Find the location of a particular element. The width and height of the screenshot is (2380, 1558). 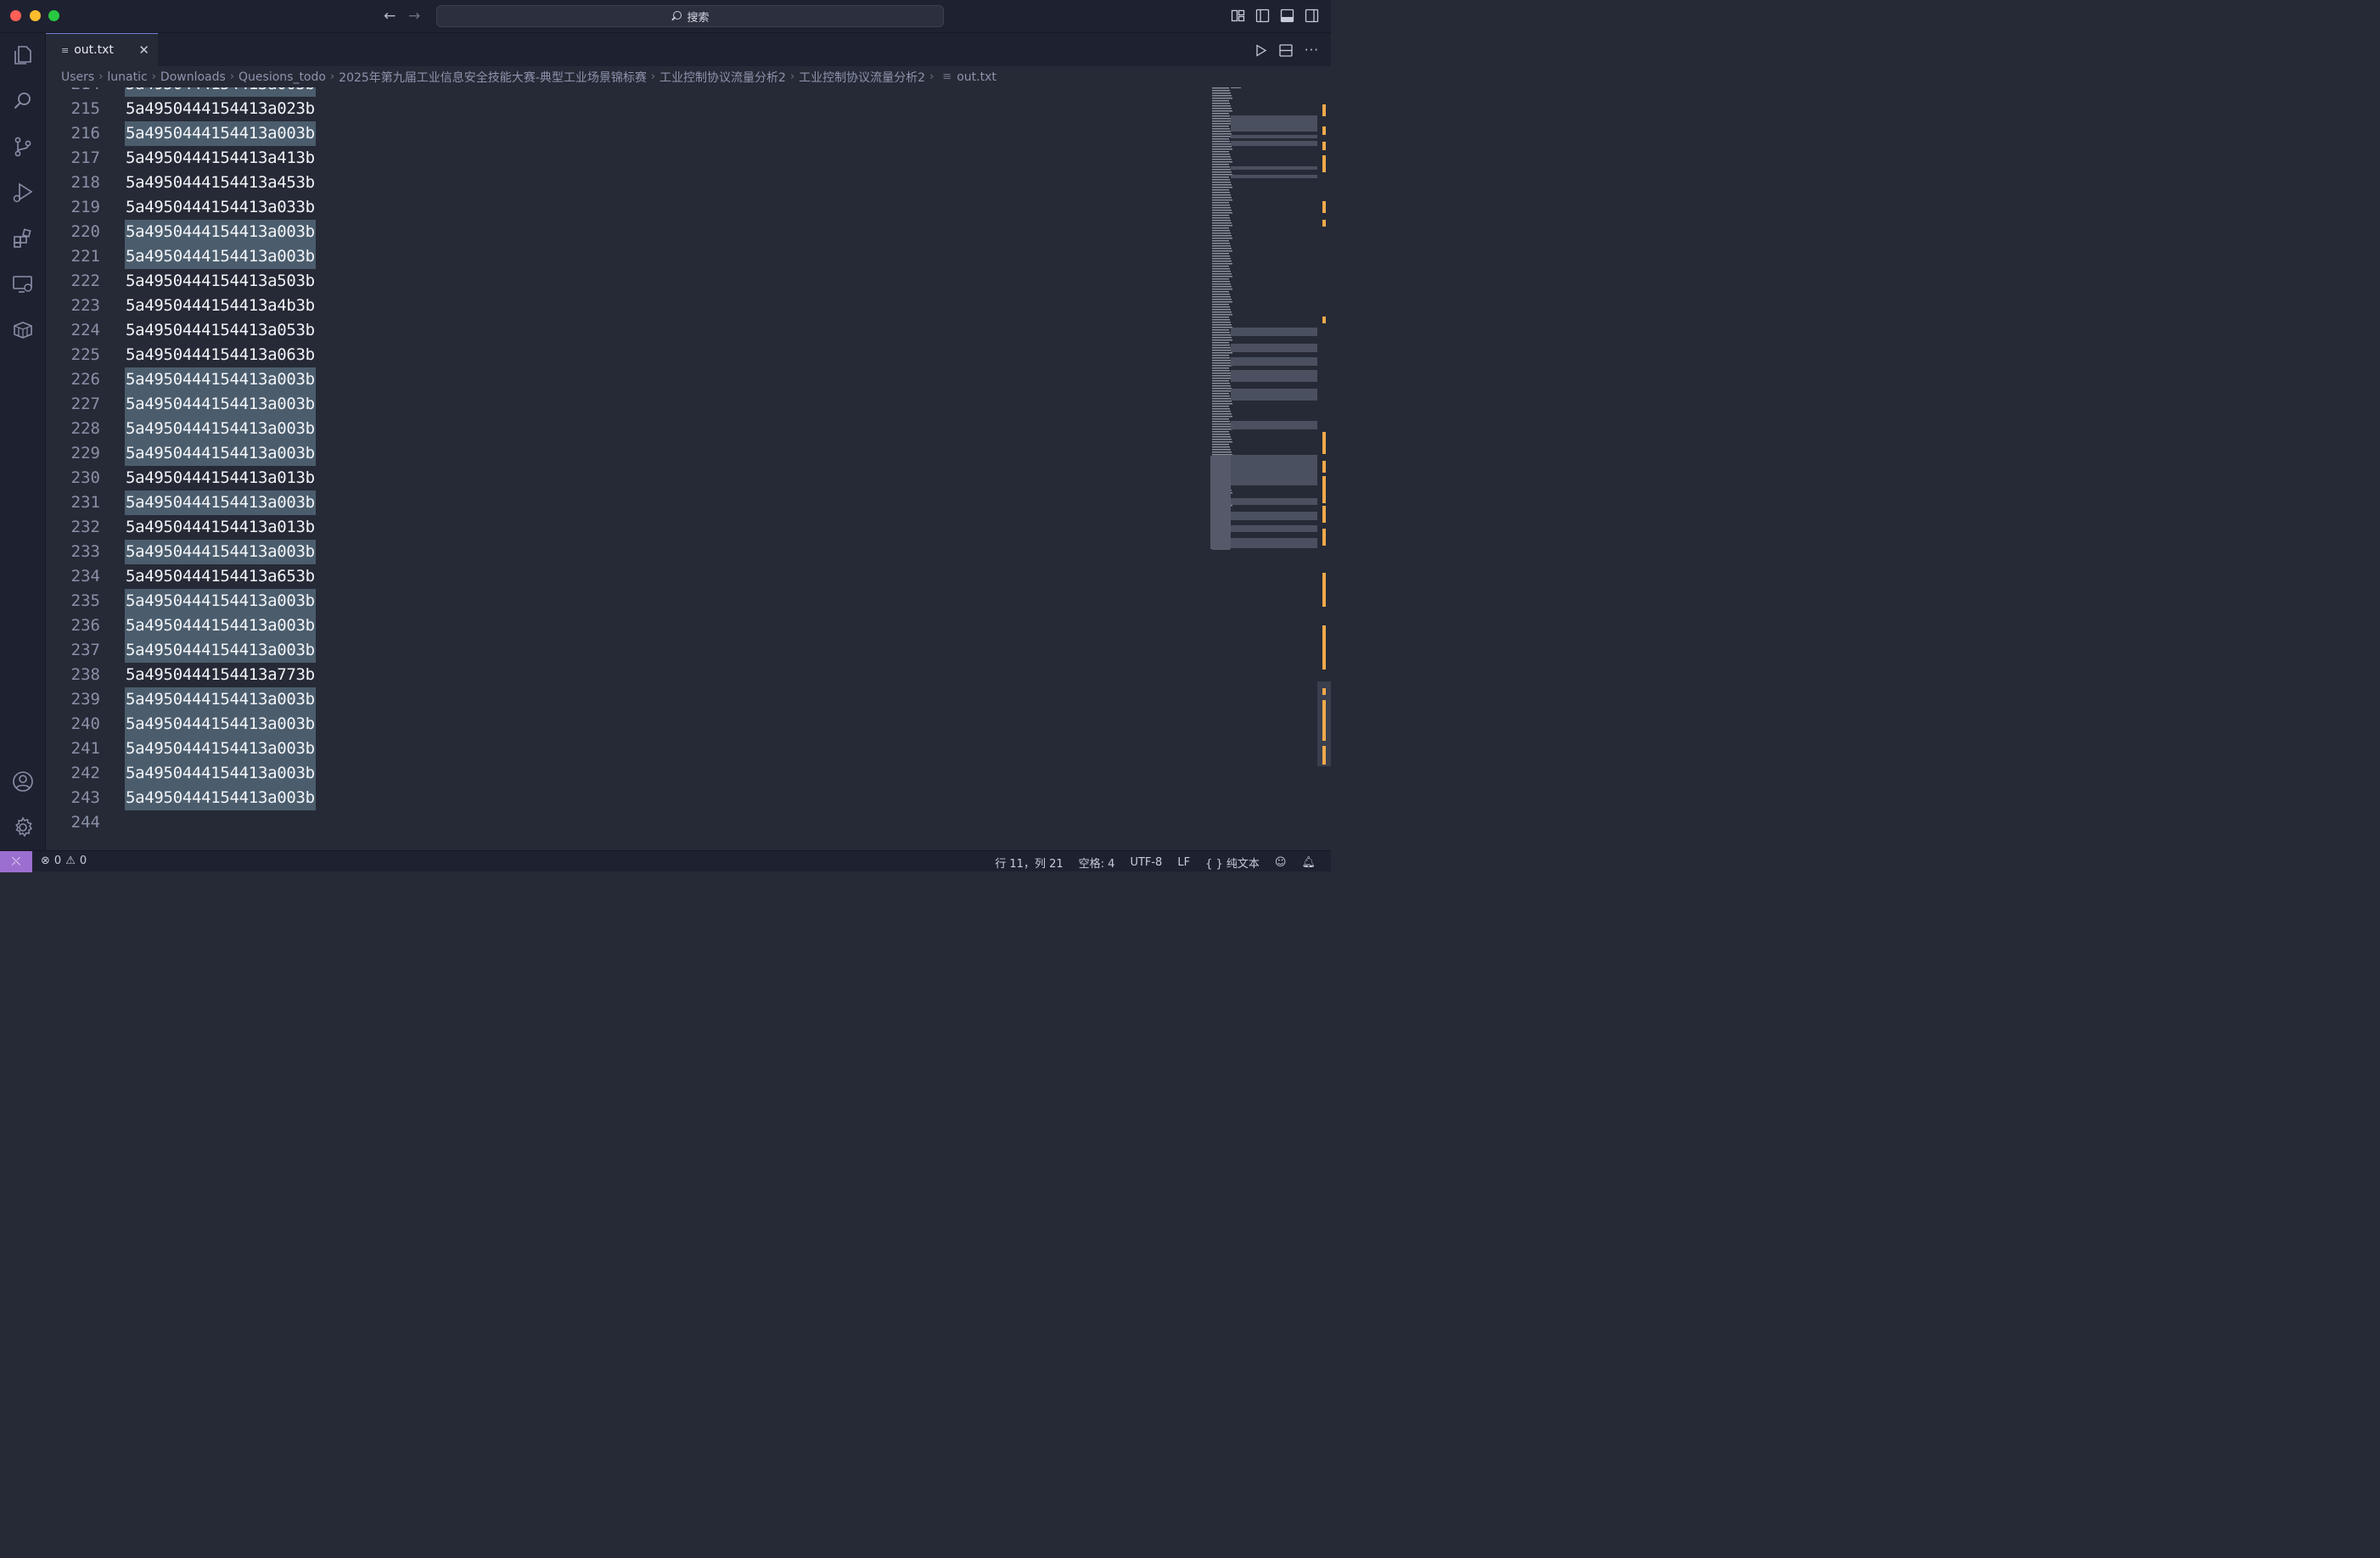

toggle-primary-sidebar-icon is located at coordinates (1262, 15).